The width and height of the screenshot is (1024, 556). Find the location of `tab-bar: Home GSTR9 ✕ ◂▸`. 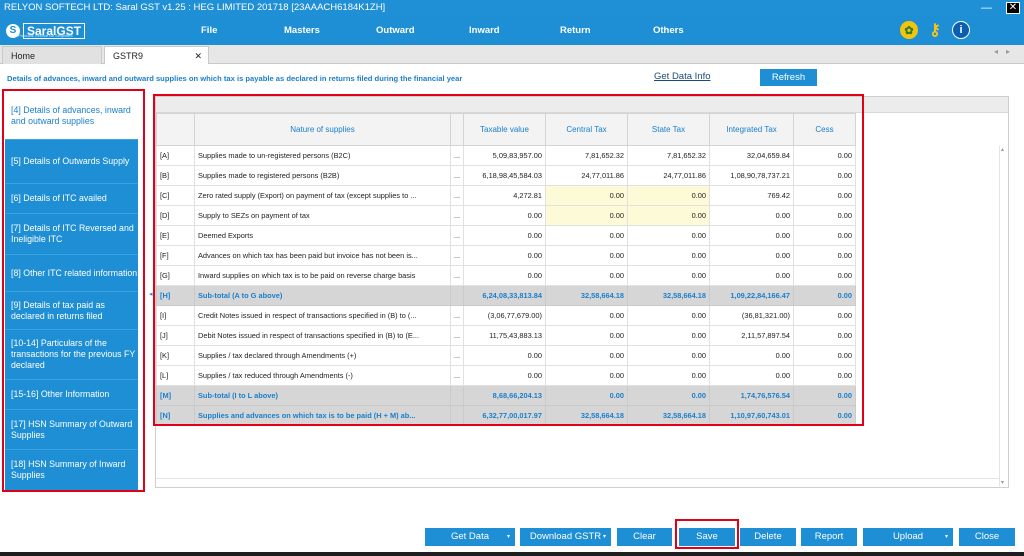

tab-bar: Home GSTR9 ✕ ◂▸ is located at coordinates (512, 54).